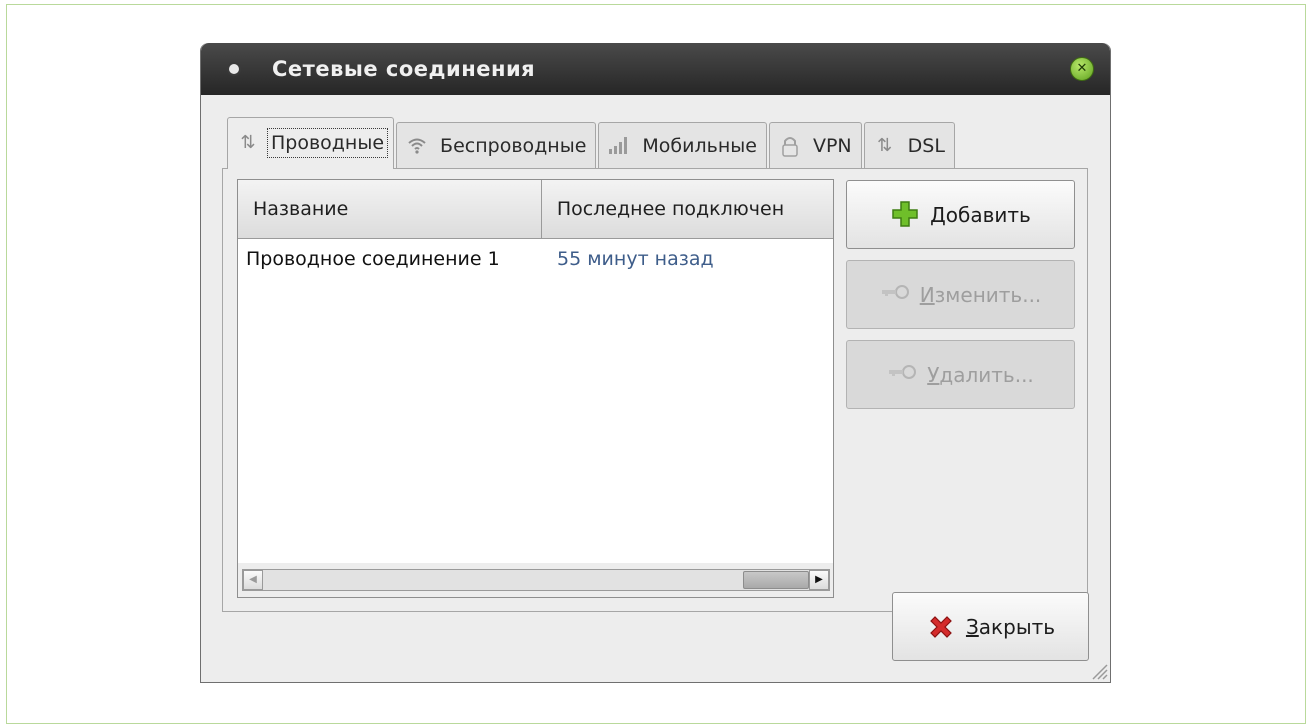 This screenshot has height=724, width=1308. Describe the element at coordinates (234, 69) in the screenshot. I see `window-menu-icon` at that location.